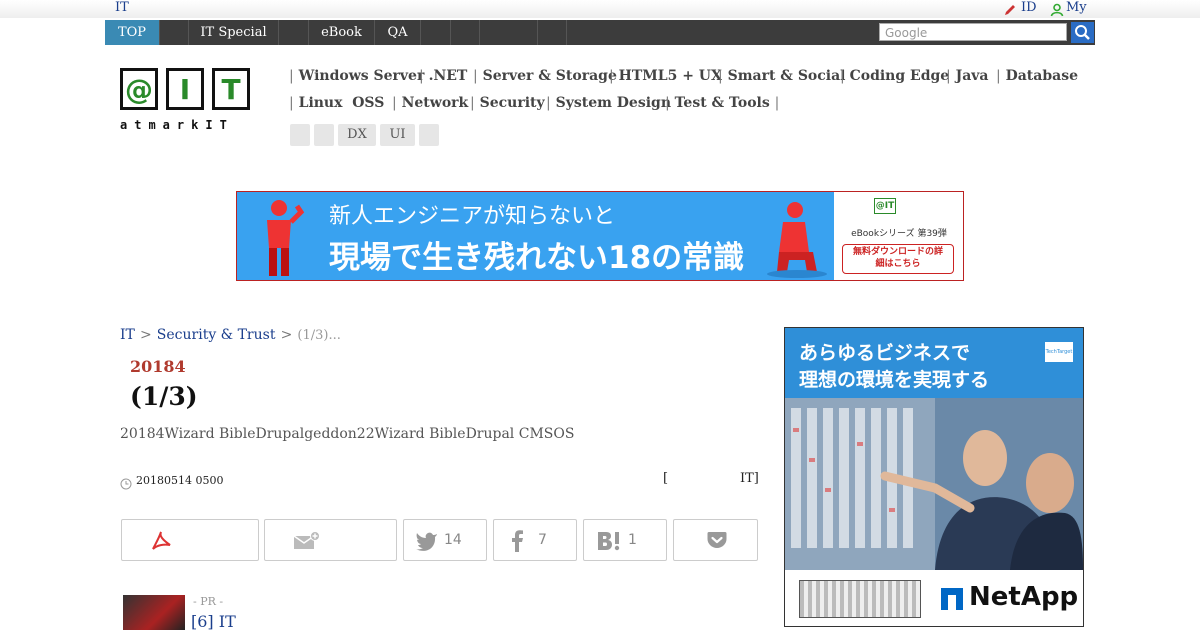  Describe the element at coordinates (797, 240) in the screenshot. I see `sitting-figure-icon` at that location.